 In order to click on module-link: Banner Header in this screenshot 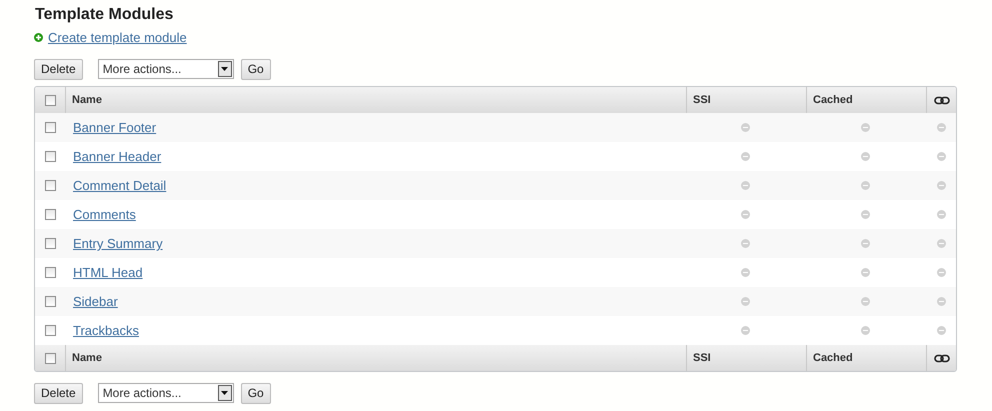, I will do `click(117, 156)`.